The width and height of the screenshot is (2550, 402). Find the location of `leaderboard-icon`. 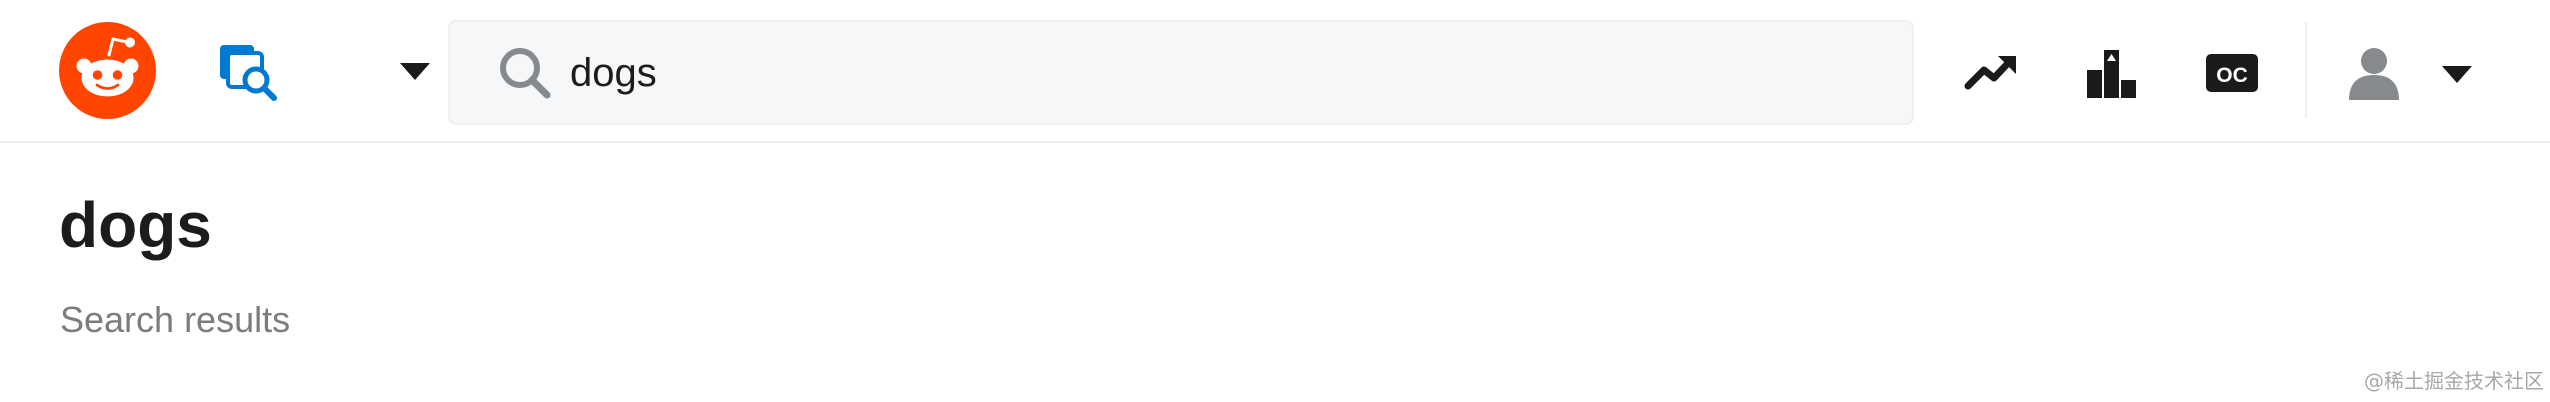

leaderboard-icon is located at coordinates (2111, 74).